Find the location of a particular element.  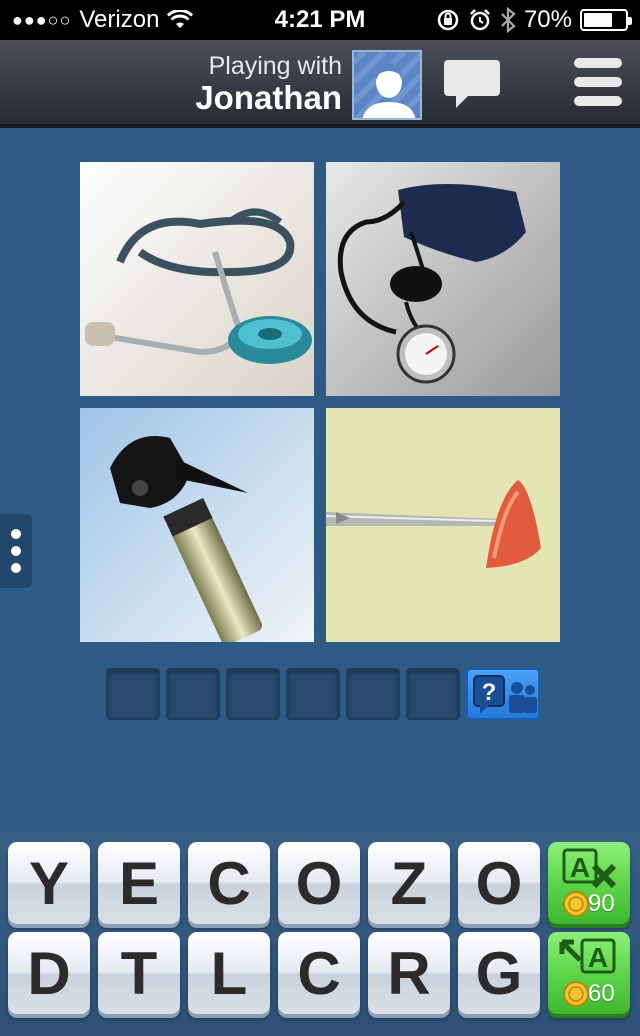

friends-icon is located at coordinates (523, 697).